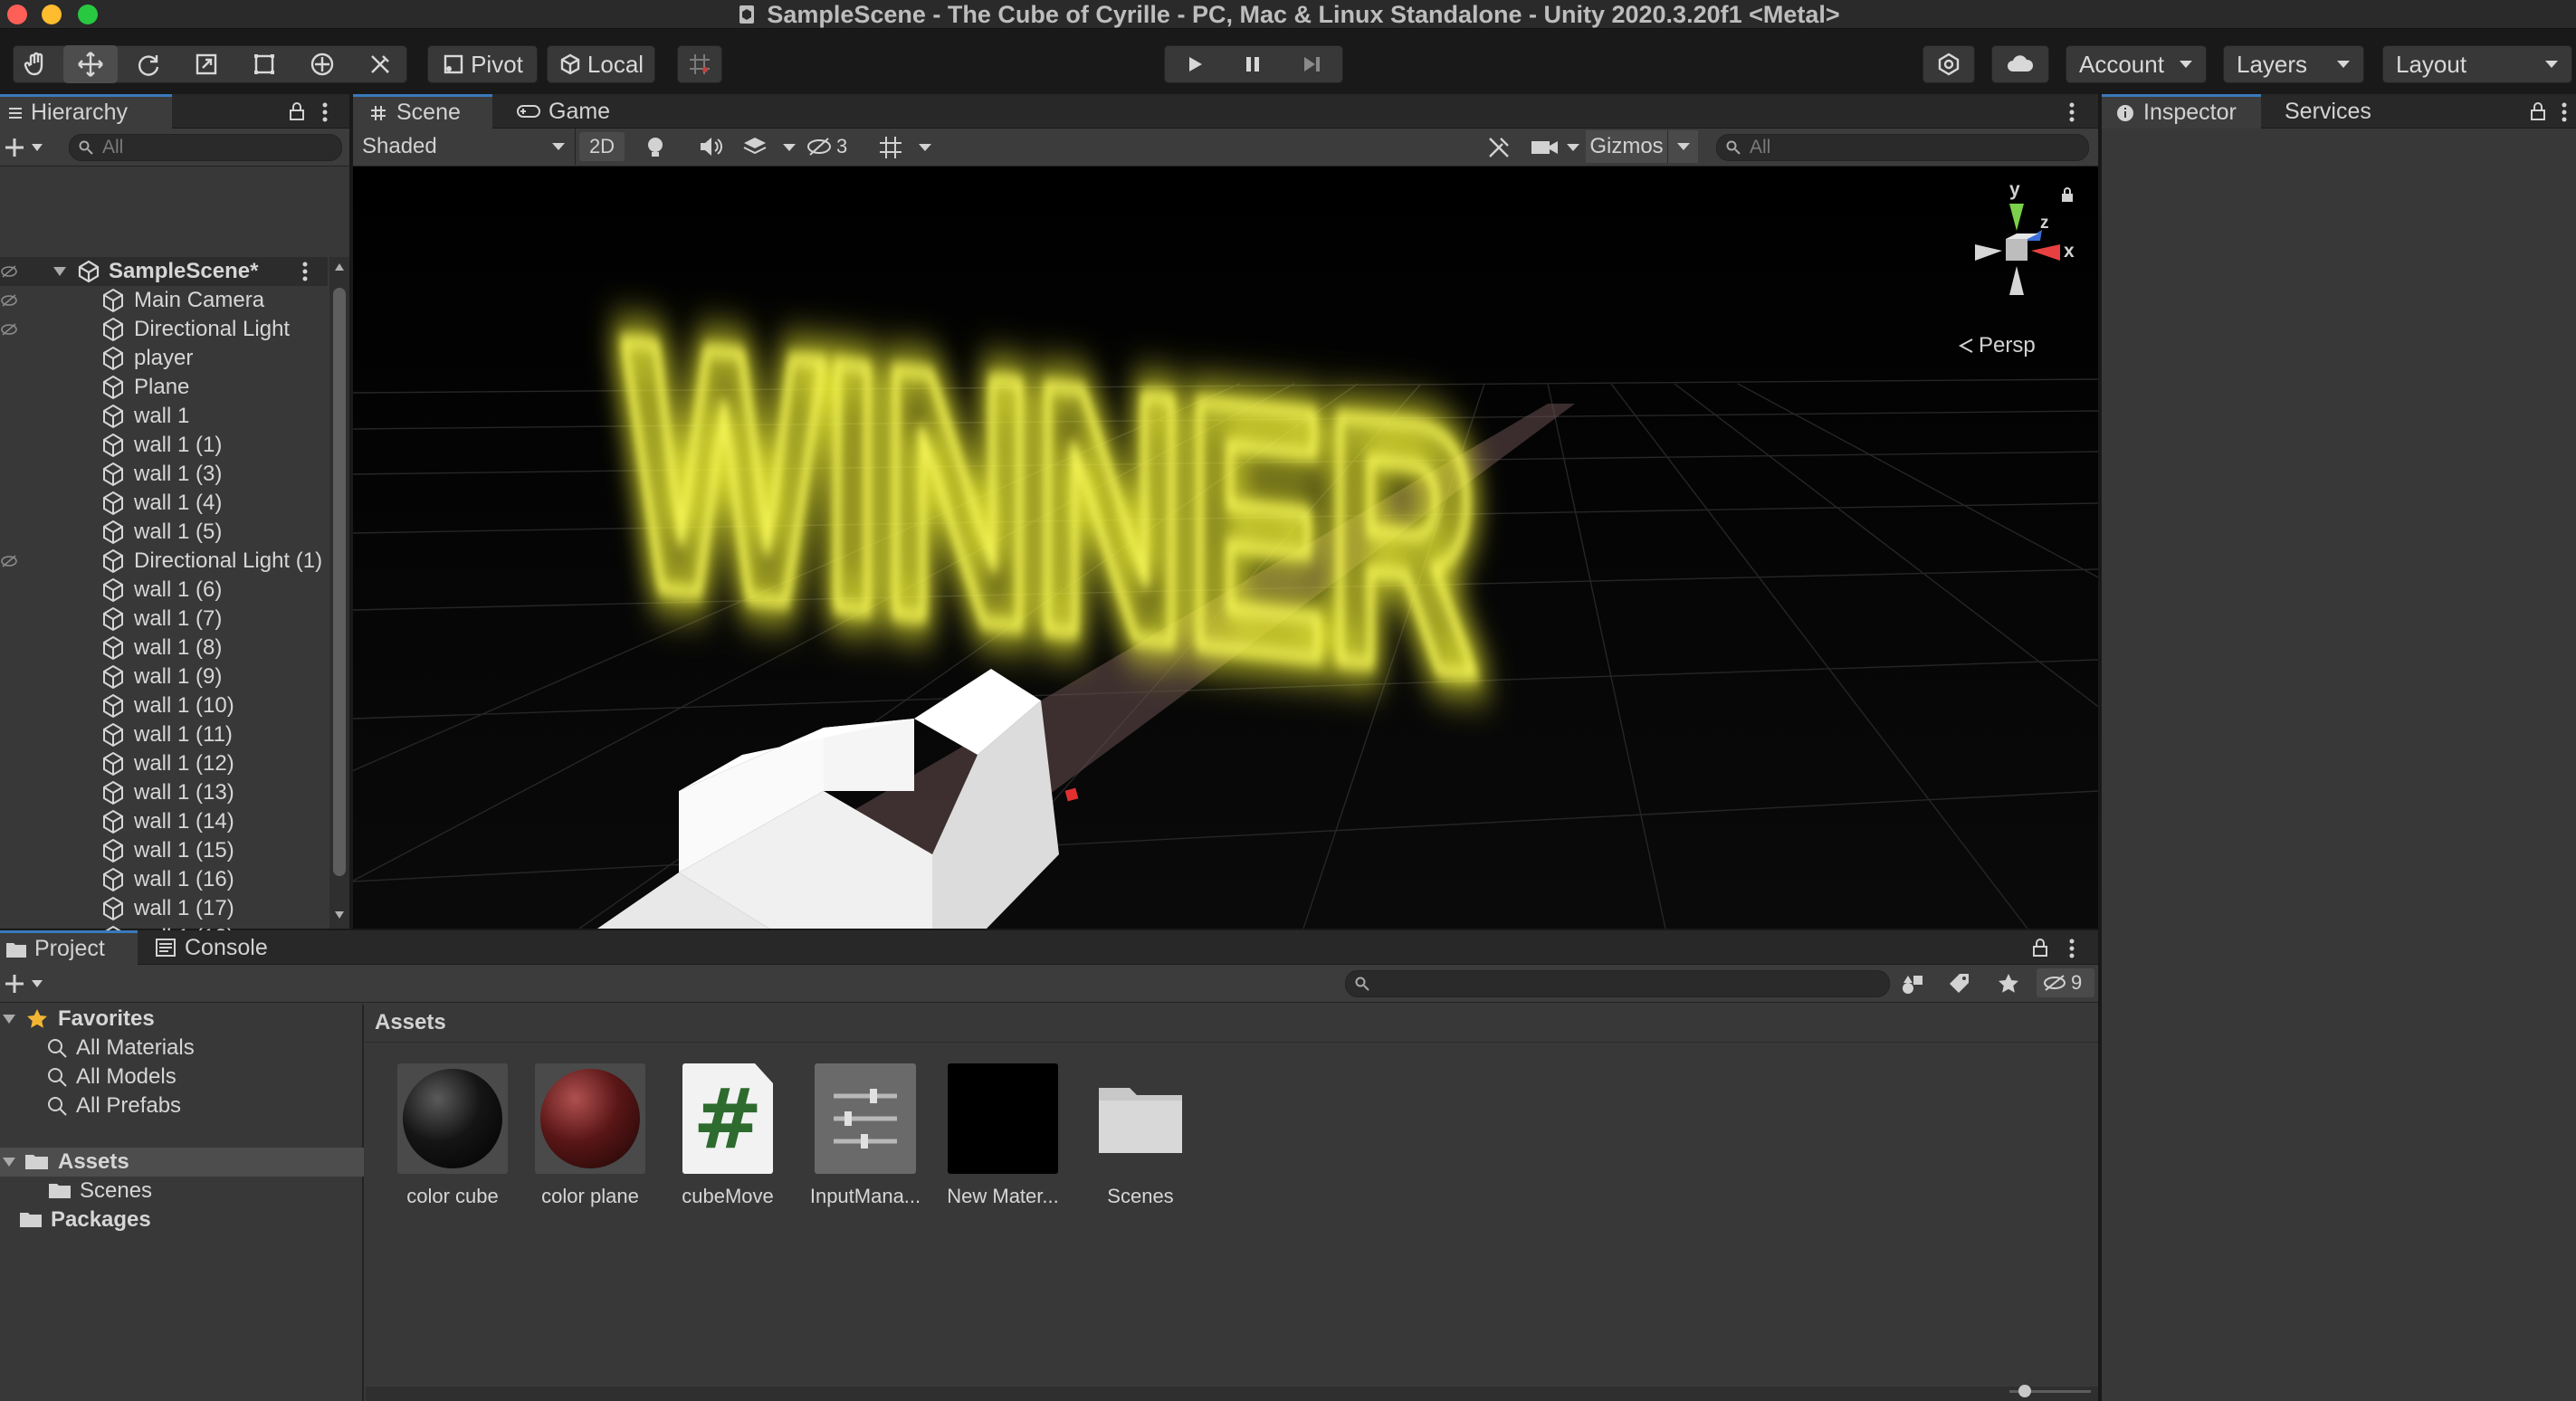  Describe the element at coordinates (2137, 64) in the screenshot. I see `account-dropdown: Account` at that location.